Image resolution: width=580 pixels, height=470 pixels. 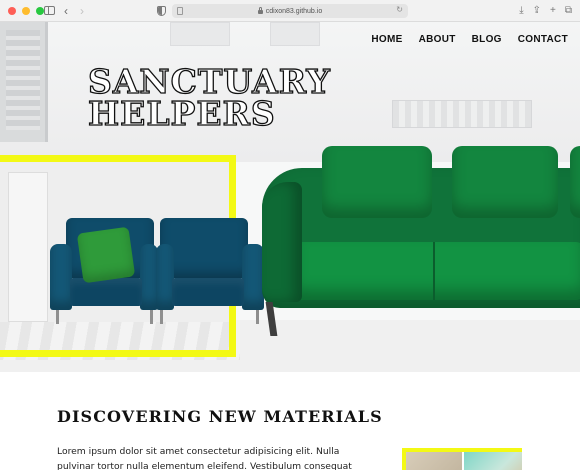 What do you see at coordinates (220, 416) in the screenshot?
I see `section-heading: DISCOVERING NEW MATERIALS` at bounding box center [220, 416].